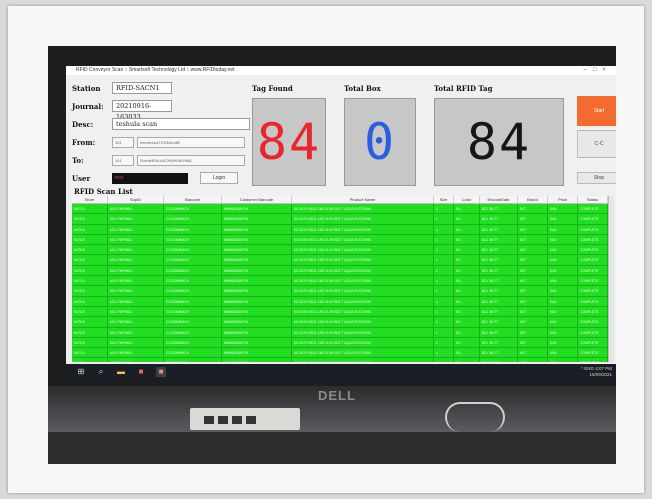 The image size is (652, 499). What do you see at coordinates (600, 374) in the screenshot?
I see `clock-date: 16/09/2021` at bounding box center [600, 374].